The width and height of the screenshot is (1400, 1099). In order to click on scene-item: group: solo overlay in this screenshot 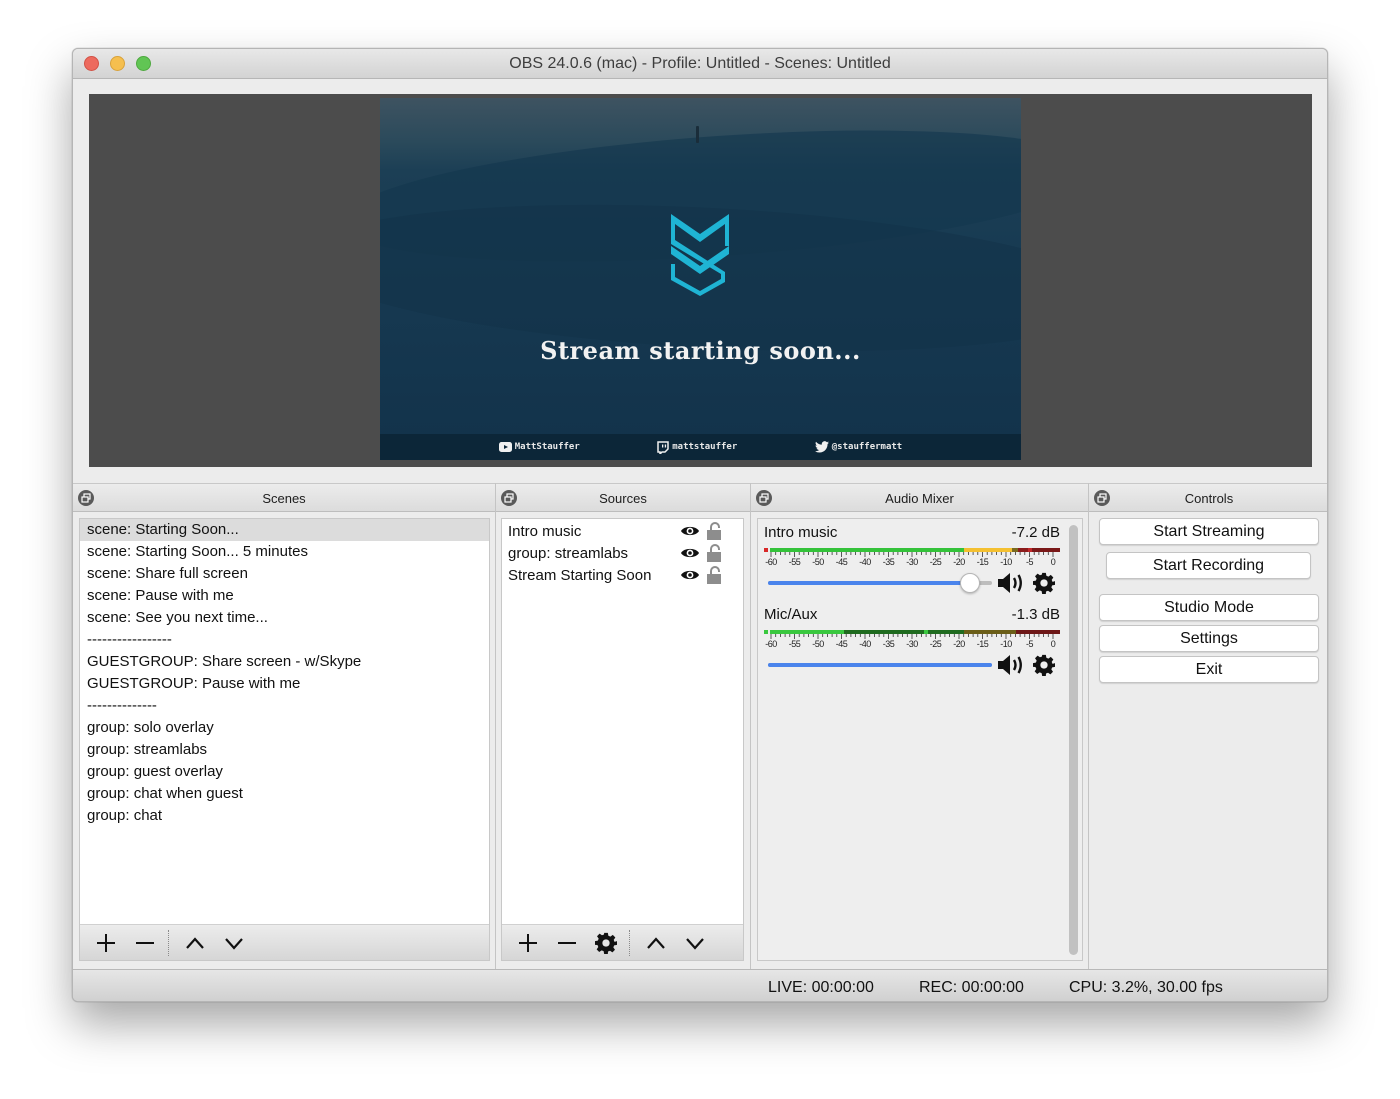, I will do `click(284, 728)`.